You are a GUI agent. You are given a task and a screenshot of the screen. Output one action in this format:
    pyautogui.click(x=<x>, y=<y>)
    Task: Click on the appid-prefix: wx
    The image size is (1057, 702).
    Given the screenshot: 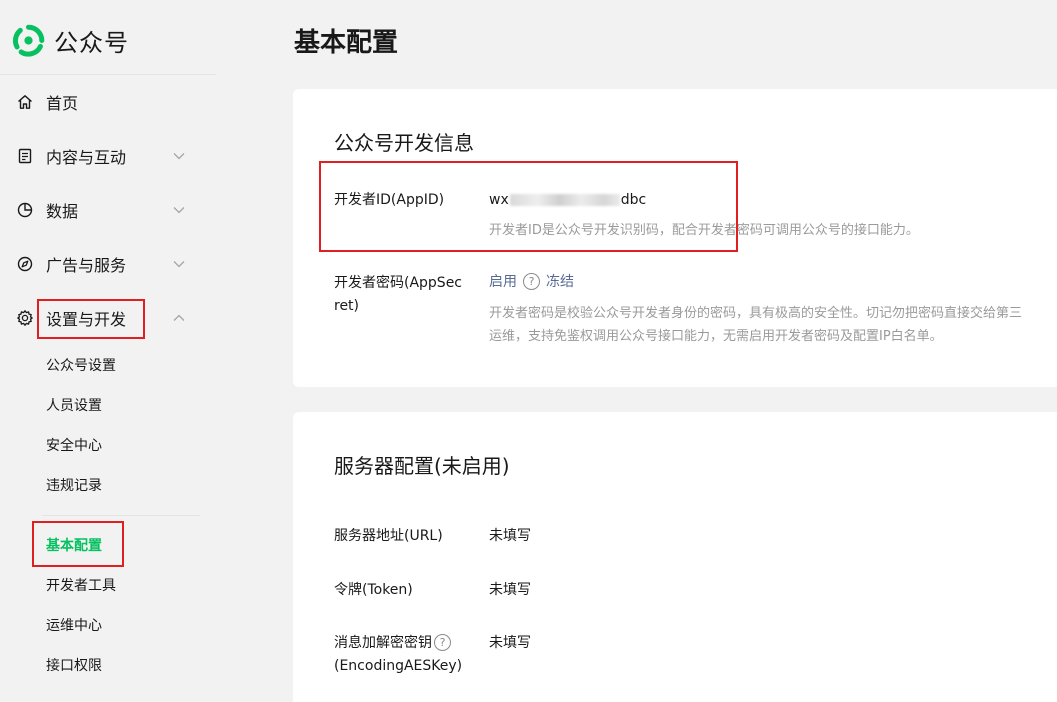 What is the action you would take?
    pyautogui.click(x=499, y=200)
    